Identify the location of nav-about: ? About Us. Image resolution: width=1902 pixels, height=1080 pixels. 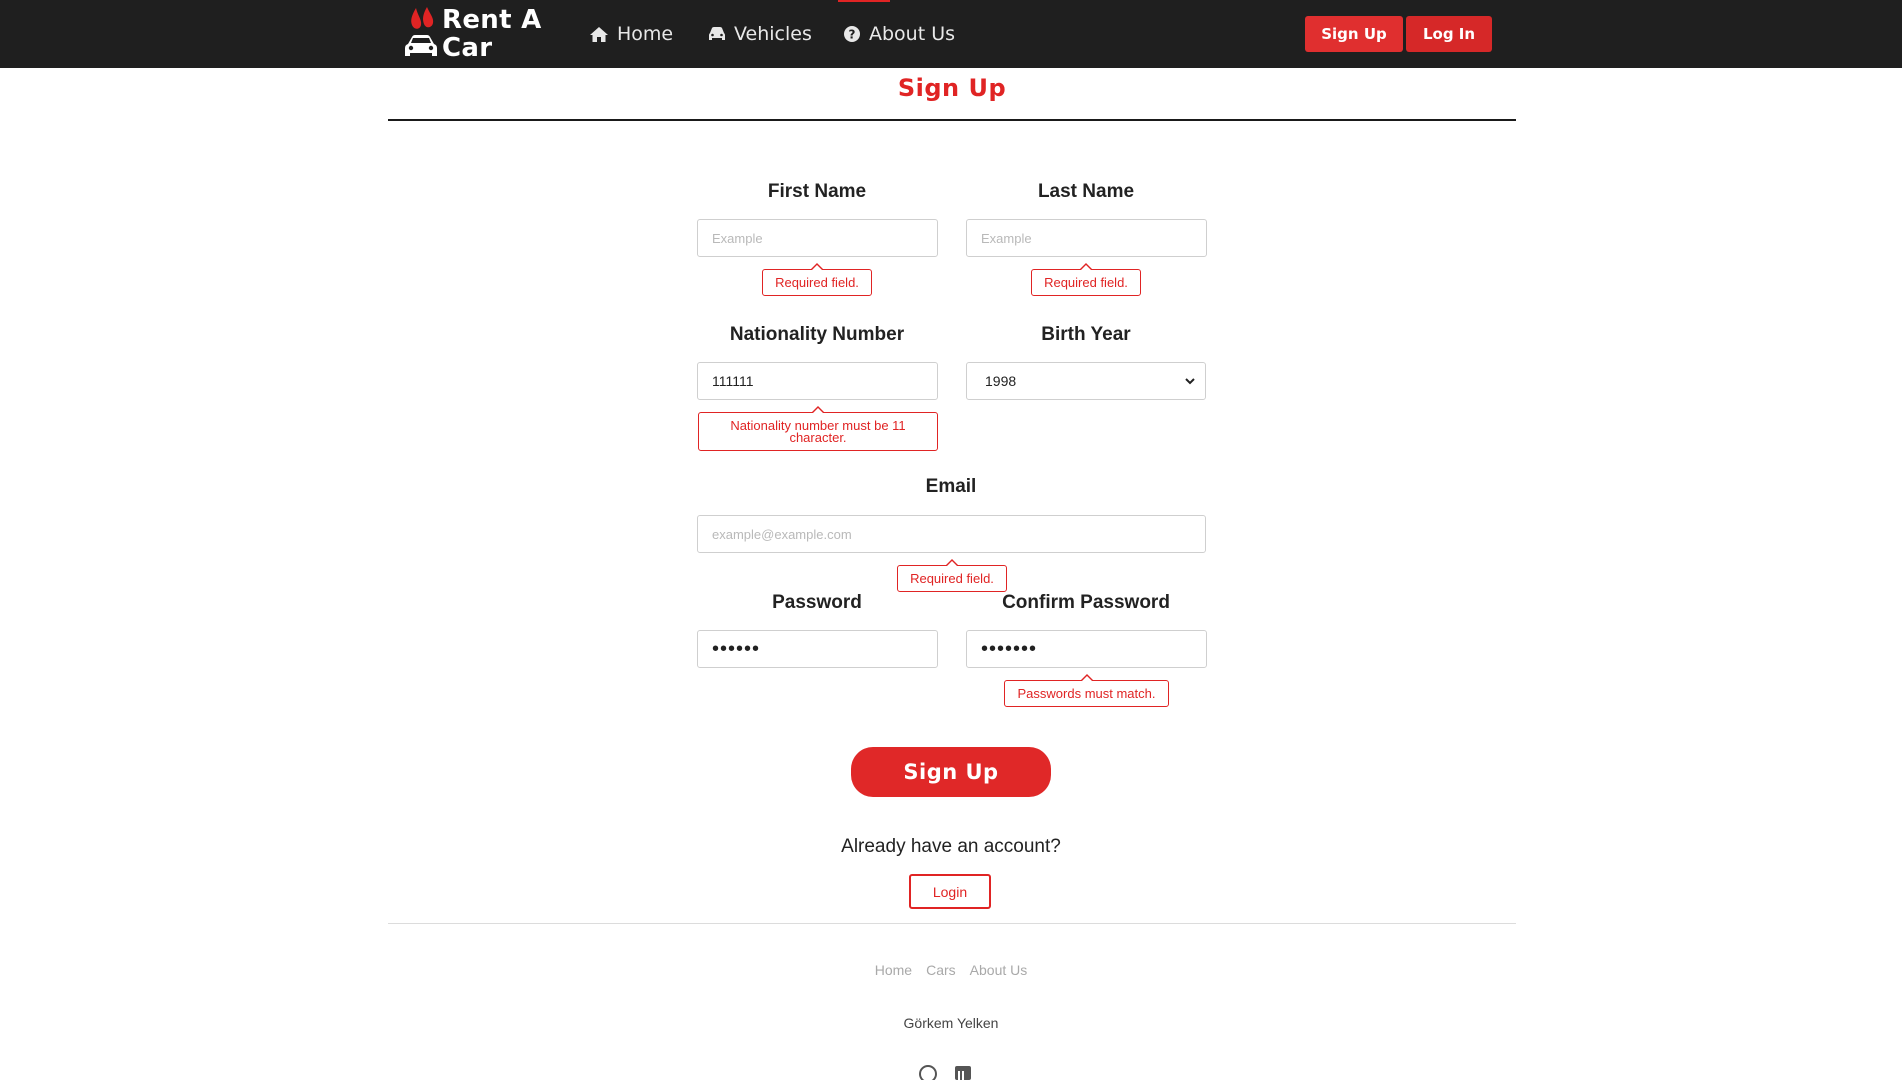
(899, 34).